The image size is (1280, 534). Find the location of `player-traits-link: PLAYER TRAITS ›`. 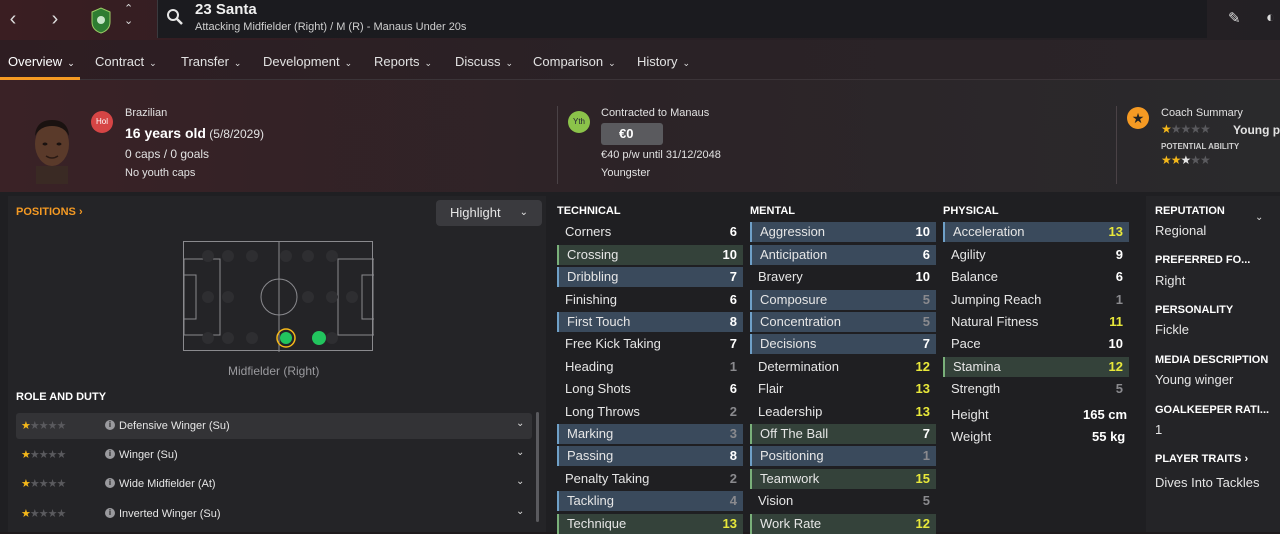

player-traits-link: PLAYER TRAITS › is located at coordinates (1201, 459).